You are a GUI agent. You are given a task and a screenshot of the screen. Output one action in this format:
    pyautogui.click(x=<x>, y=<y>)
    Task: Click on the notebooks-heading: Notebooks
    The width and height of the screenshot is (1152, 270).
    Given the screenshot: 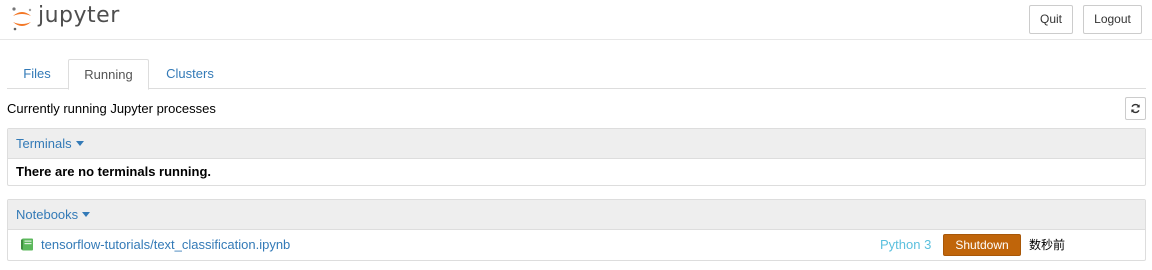 What is the action you would take?
    pyautogui.click(x=576, y=215)
    